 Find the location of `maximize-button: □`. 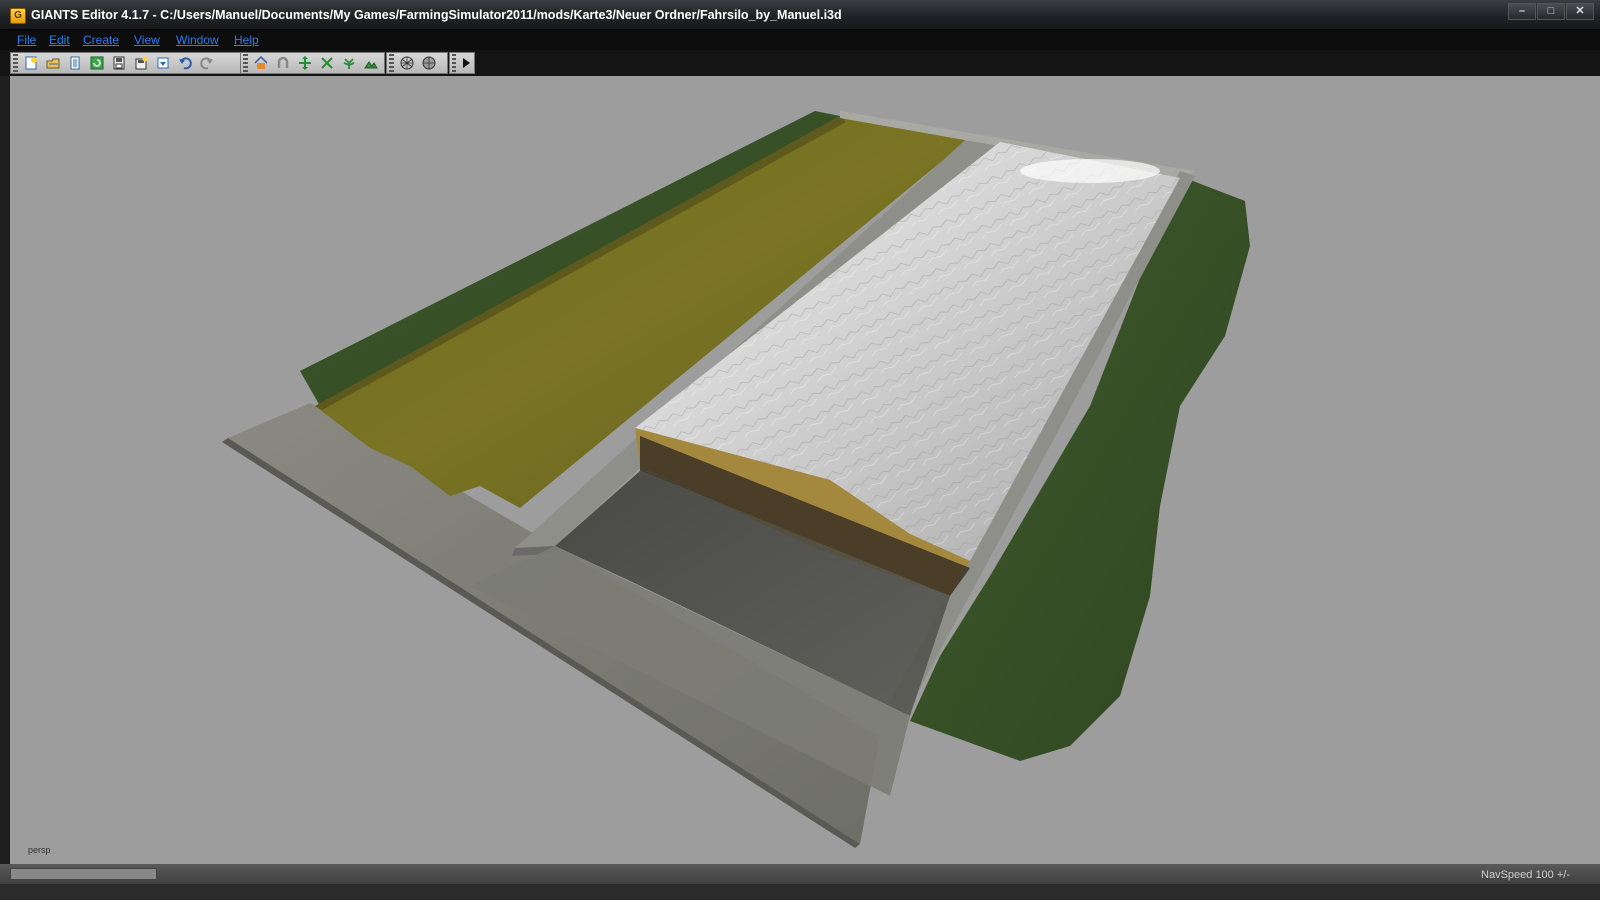

maximize-button: □ is located at coordinates (1551, 11).